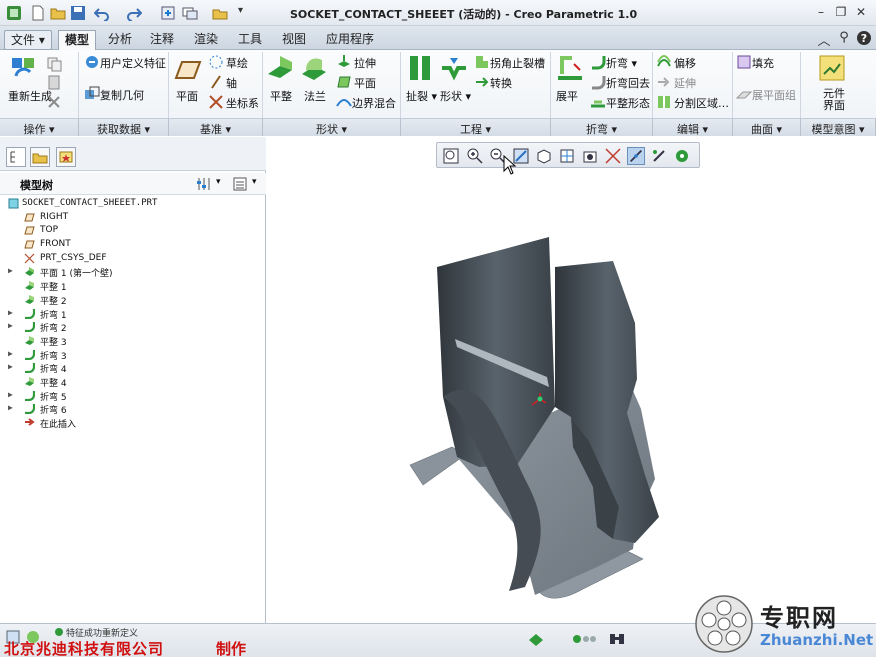  What do you see at coordinates (216, 82) in the screenshot?
I see `axis-icon` at bounding box center [216, 82].